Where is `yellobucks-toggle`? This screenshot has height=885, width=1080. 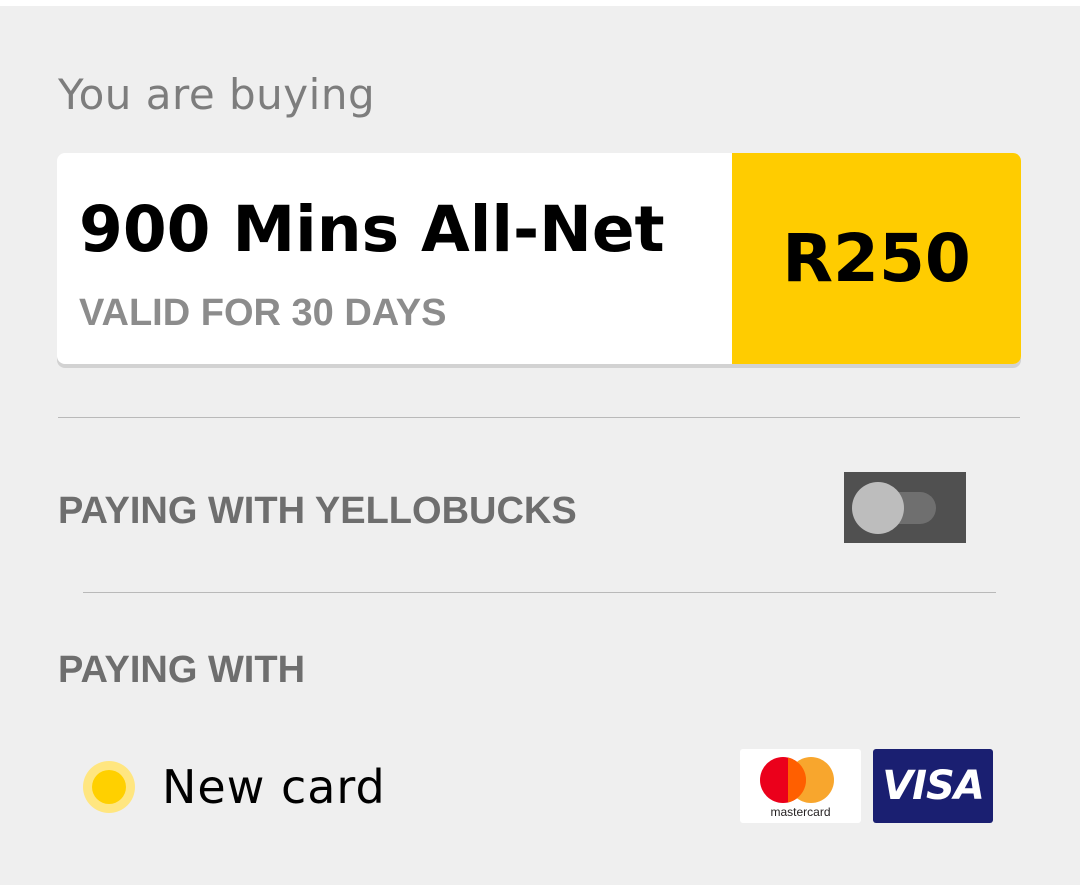 yellobucks-toggle is located at coordinates (905, 507).